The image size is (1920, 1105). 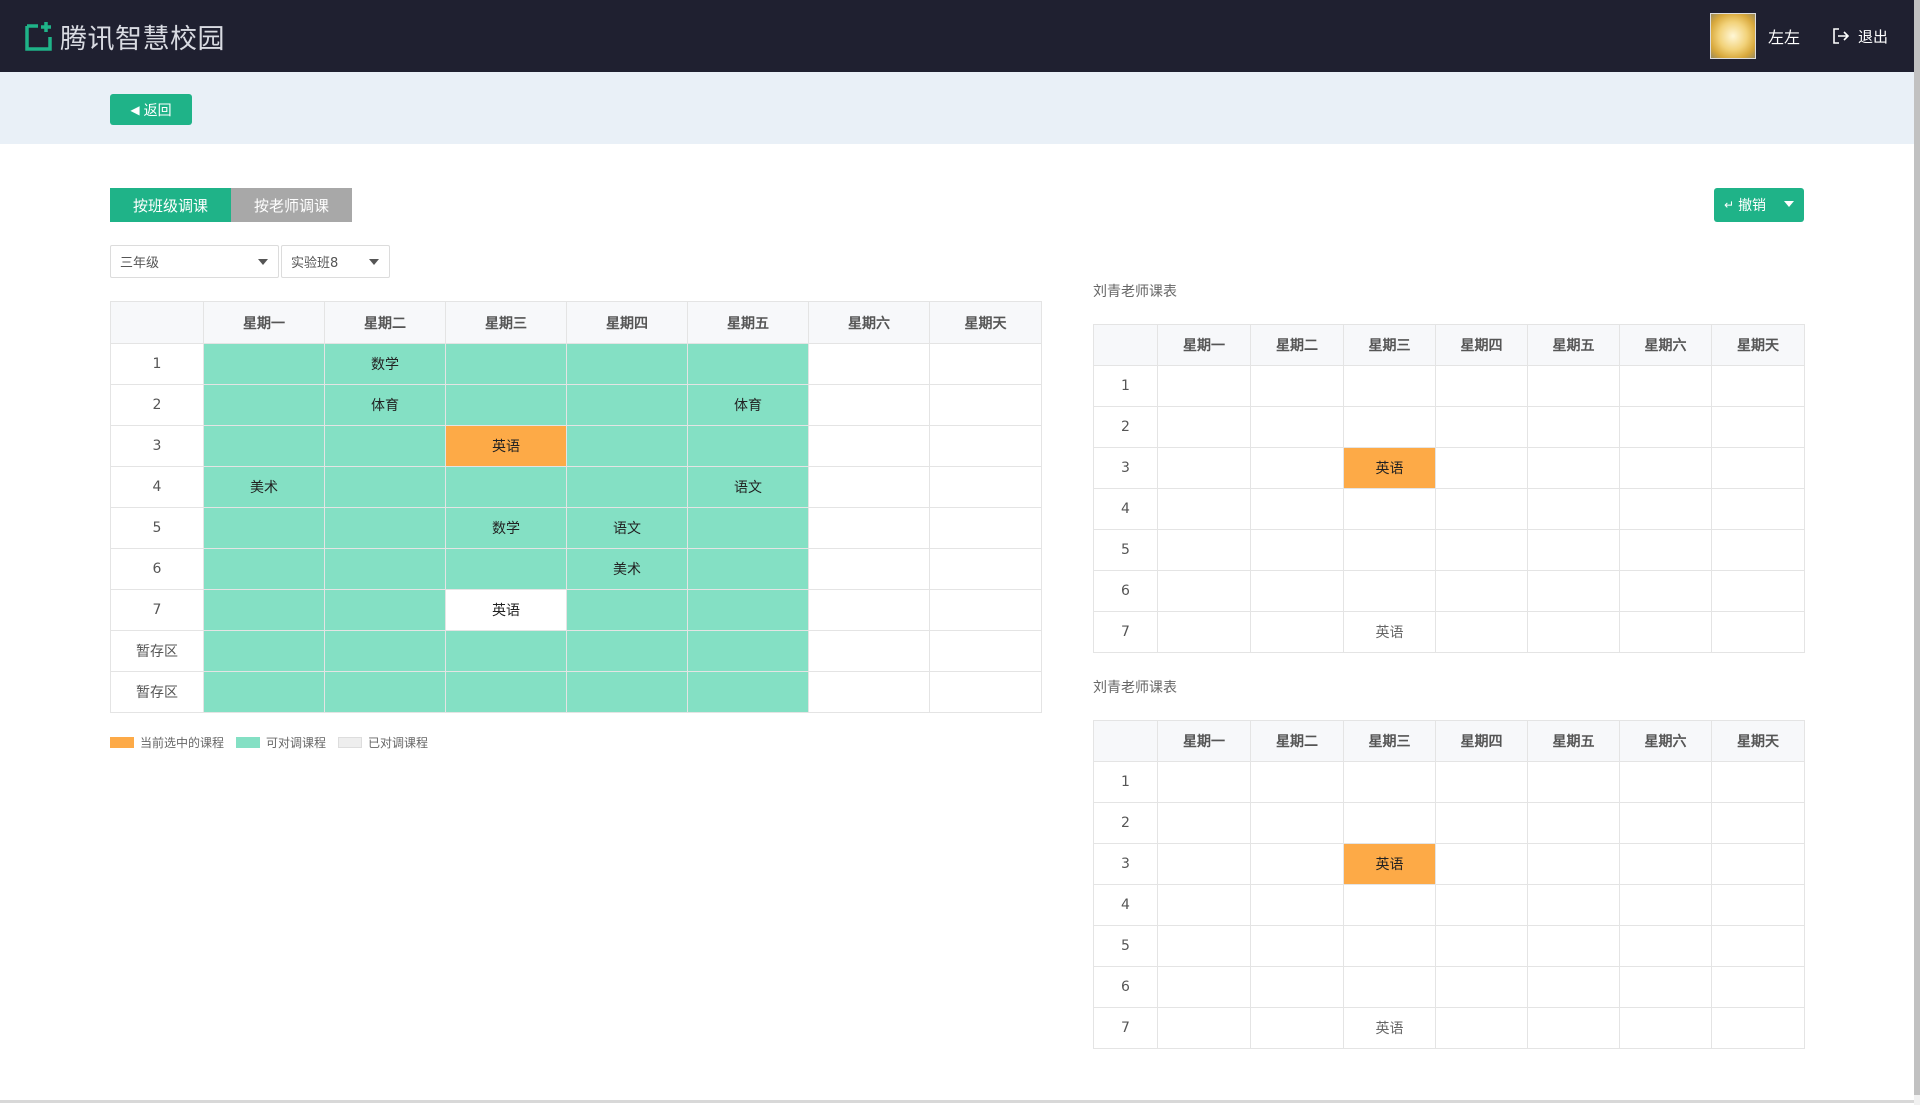 What do you see at coordinates (248, 742) in the screenshot?
I see `legend-swatch` at bounding box center [248, 742].